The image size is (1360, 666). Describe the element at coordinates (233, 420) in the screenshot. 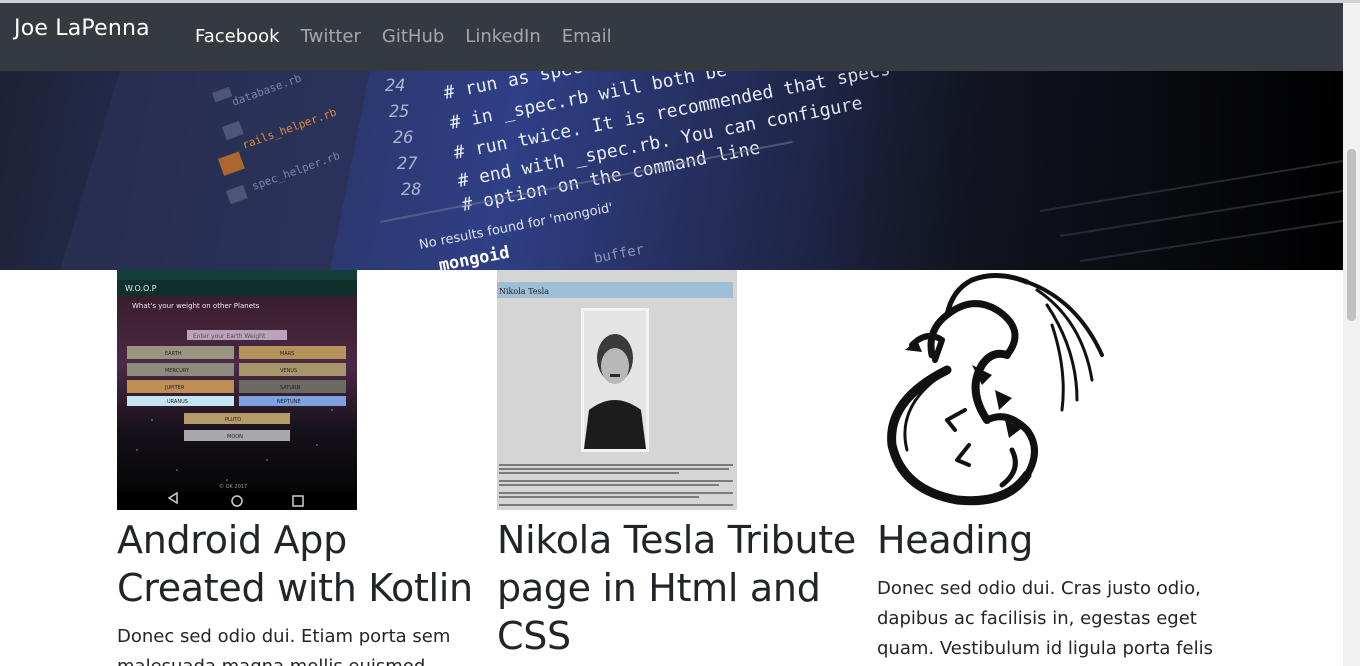

I see `planet-label: PLUTO` at that location.